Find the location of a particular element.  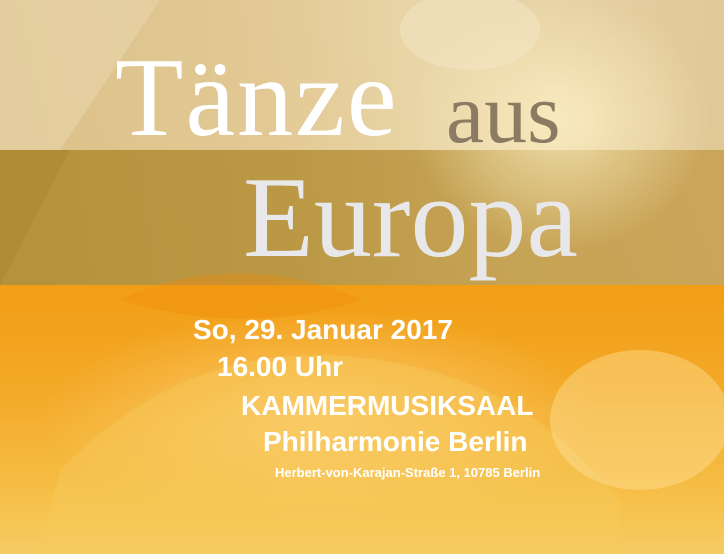

title-word-taenze: Tänze is located at coordinates (257, 98).